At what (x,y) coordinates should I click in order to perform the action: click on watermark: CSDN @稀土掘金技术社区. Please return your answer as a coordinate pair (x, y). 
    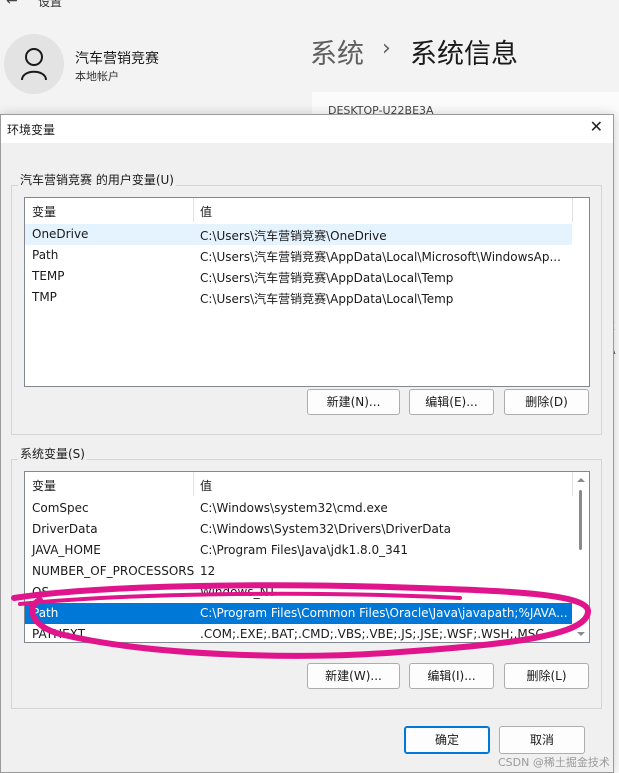
    Looking at the image, I should click on (554, 764).